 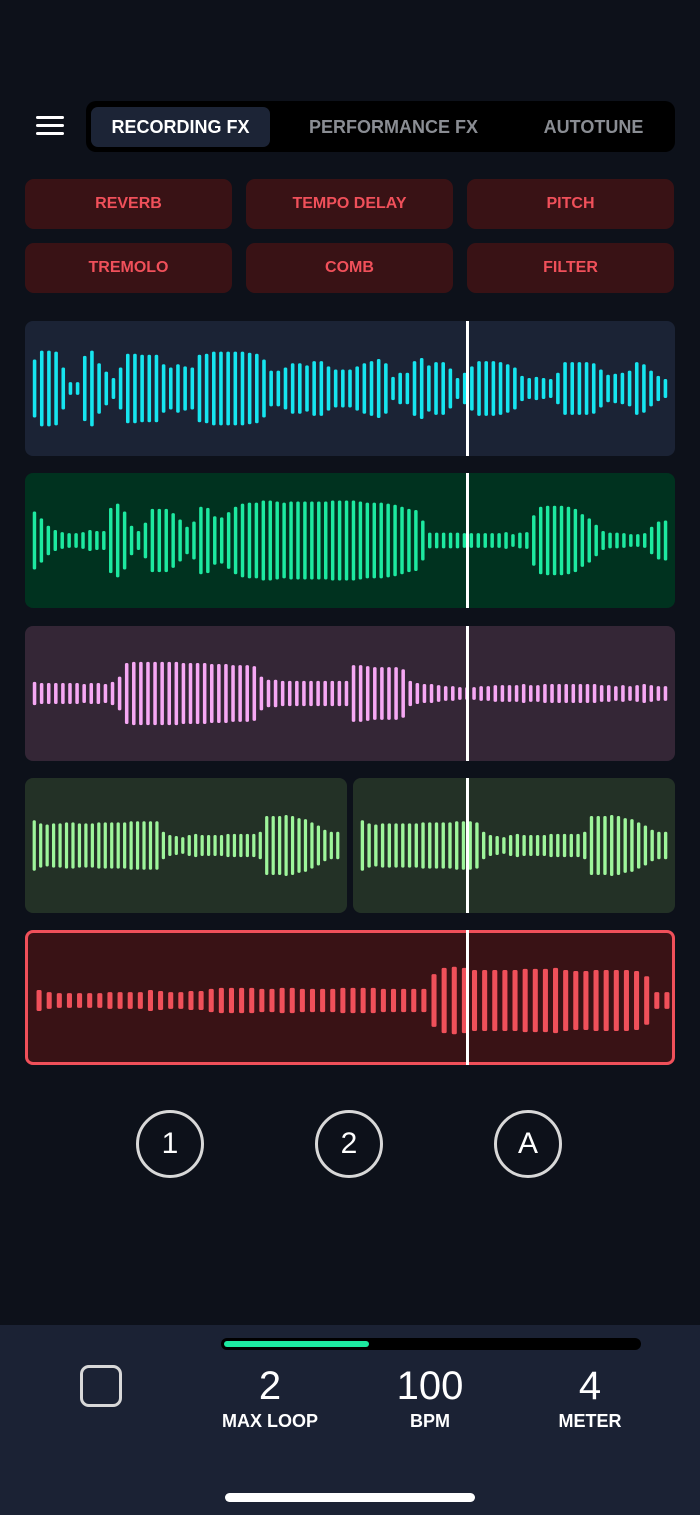 I want to click on tab-autotune: AUTOTUNE, so click(x=593, y=127).